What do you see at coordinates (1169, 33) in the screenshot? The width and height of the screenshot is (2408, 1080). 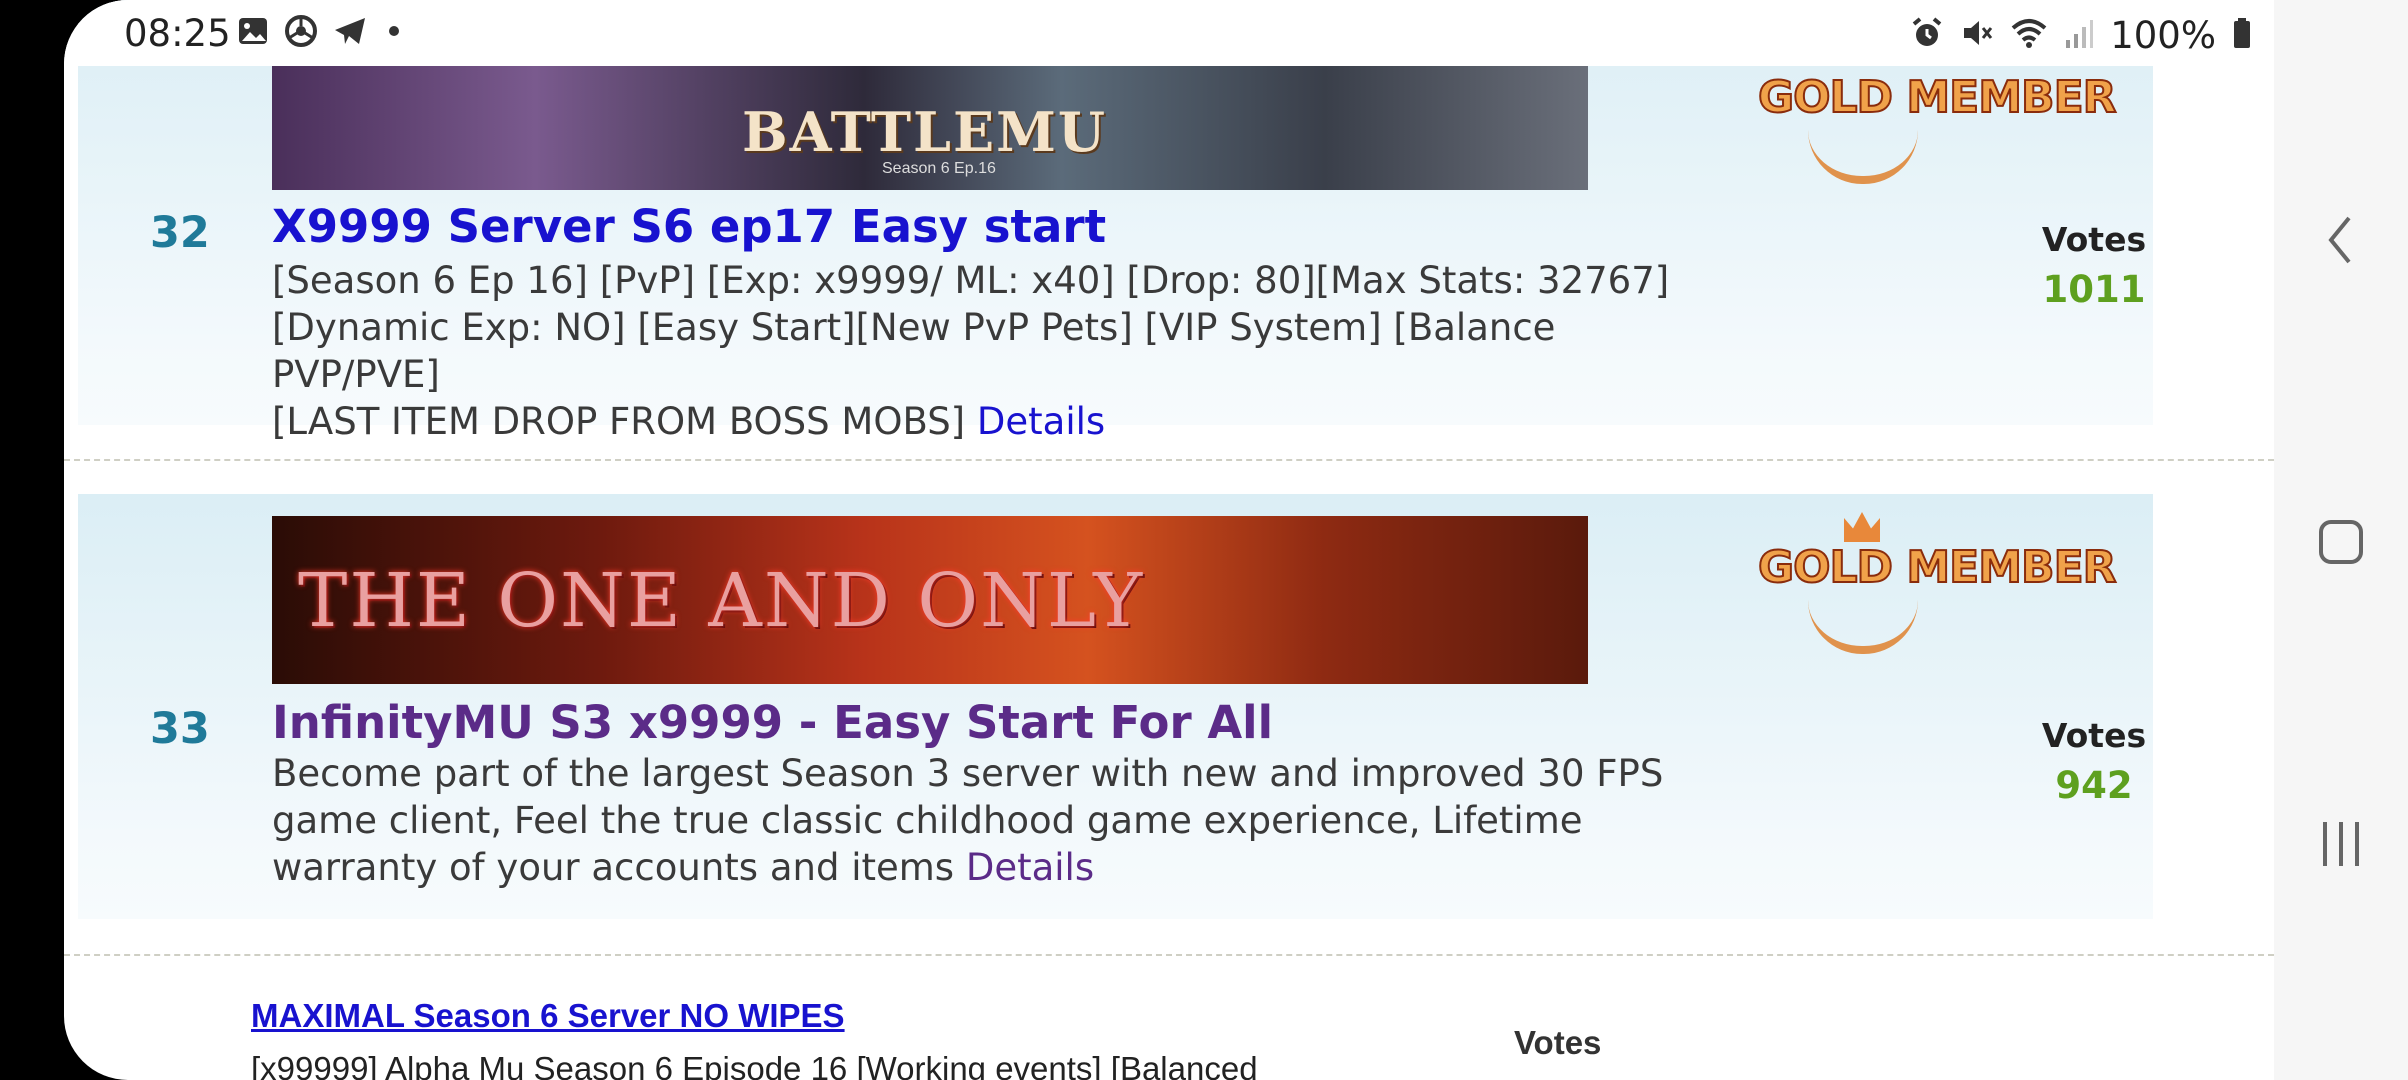 I see `status-bar: 08:25 100%` at bounding box center [1169, 33].